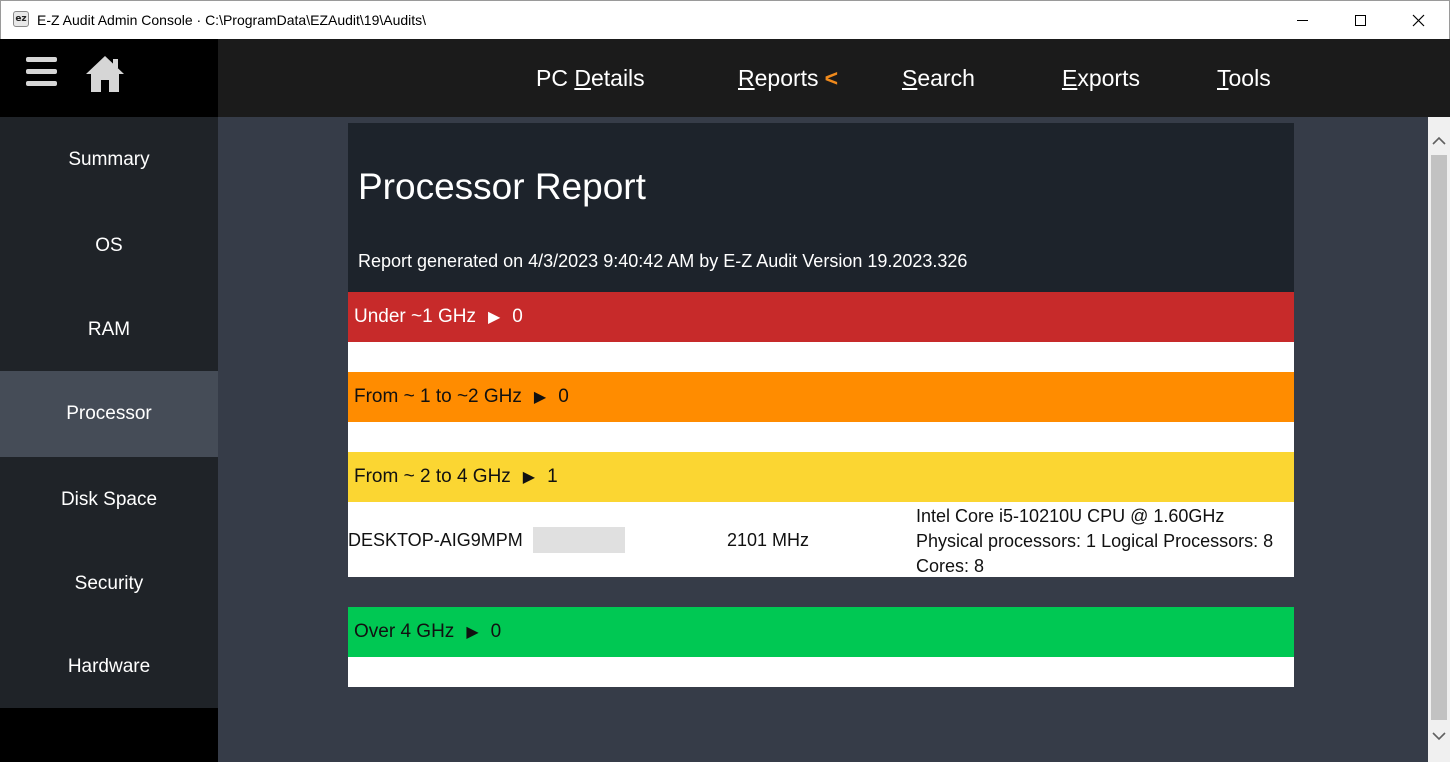  What do you see at coordinates (821, 592) in the screenshot?
I see `group-gap` at bounding box center [821, 592].